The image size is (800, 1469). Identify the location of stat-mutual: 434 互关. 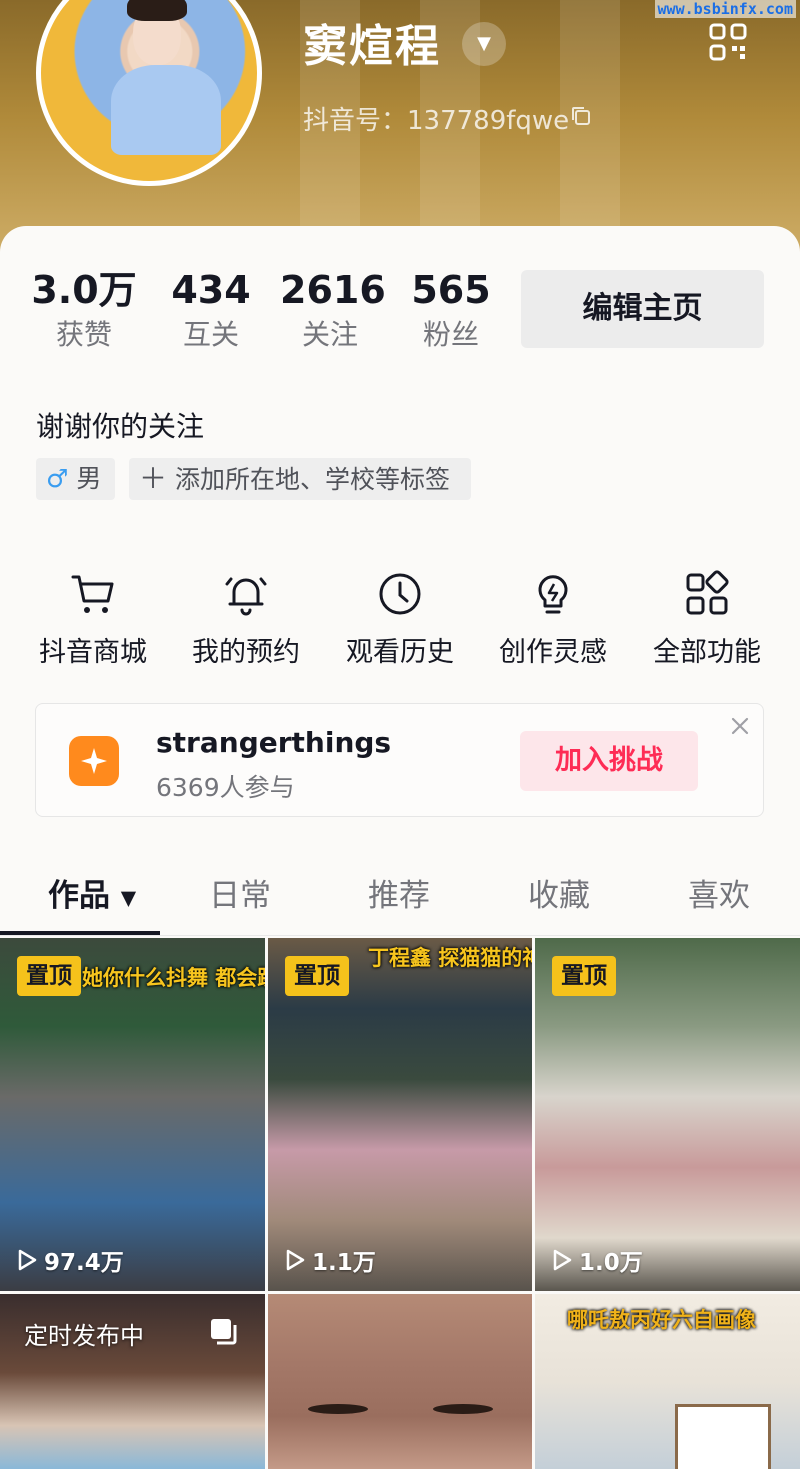
(211, 310).